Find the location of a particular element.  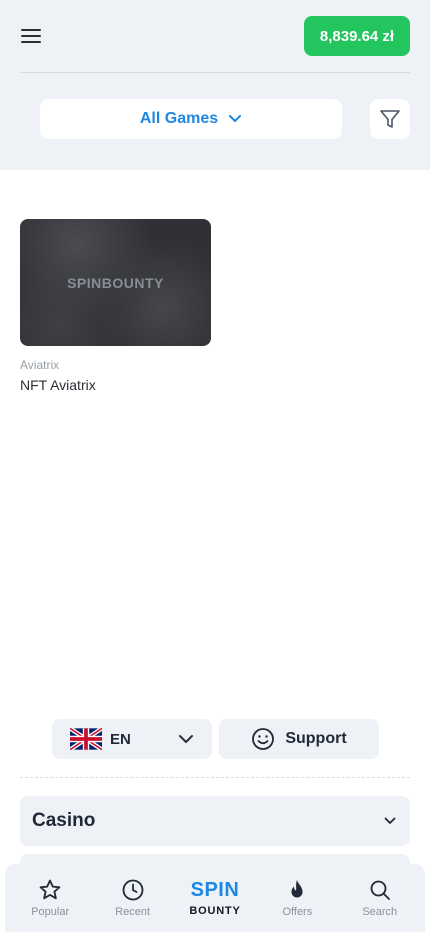

flame-icon is located at coordinates (297, 889).